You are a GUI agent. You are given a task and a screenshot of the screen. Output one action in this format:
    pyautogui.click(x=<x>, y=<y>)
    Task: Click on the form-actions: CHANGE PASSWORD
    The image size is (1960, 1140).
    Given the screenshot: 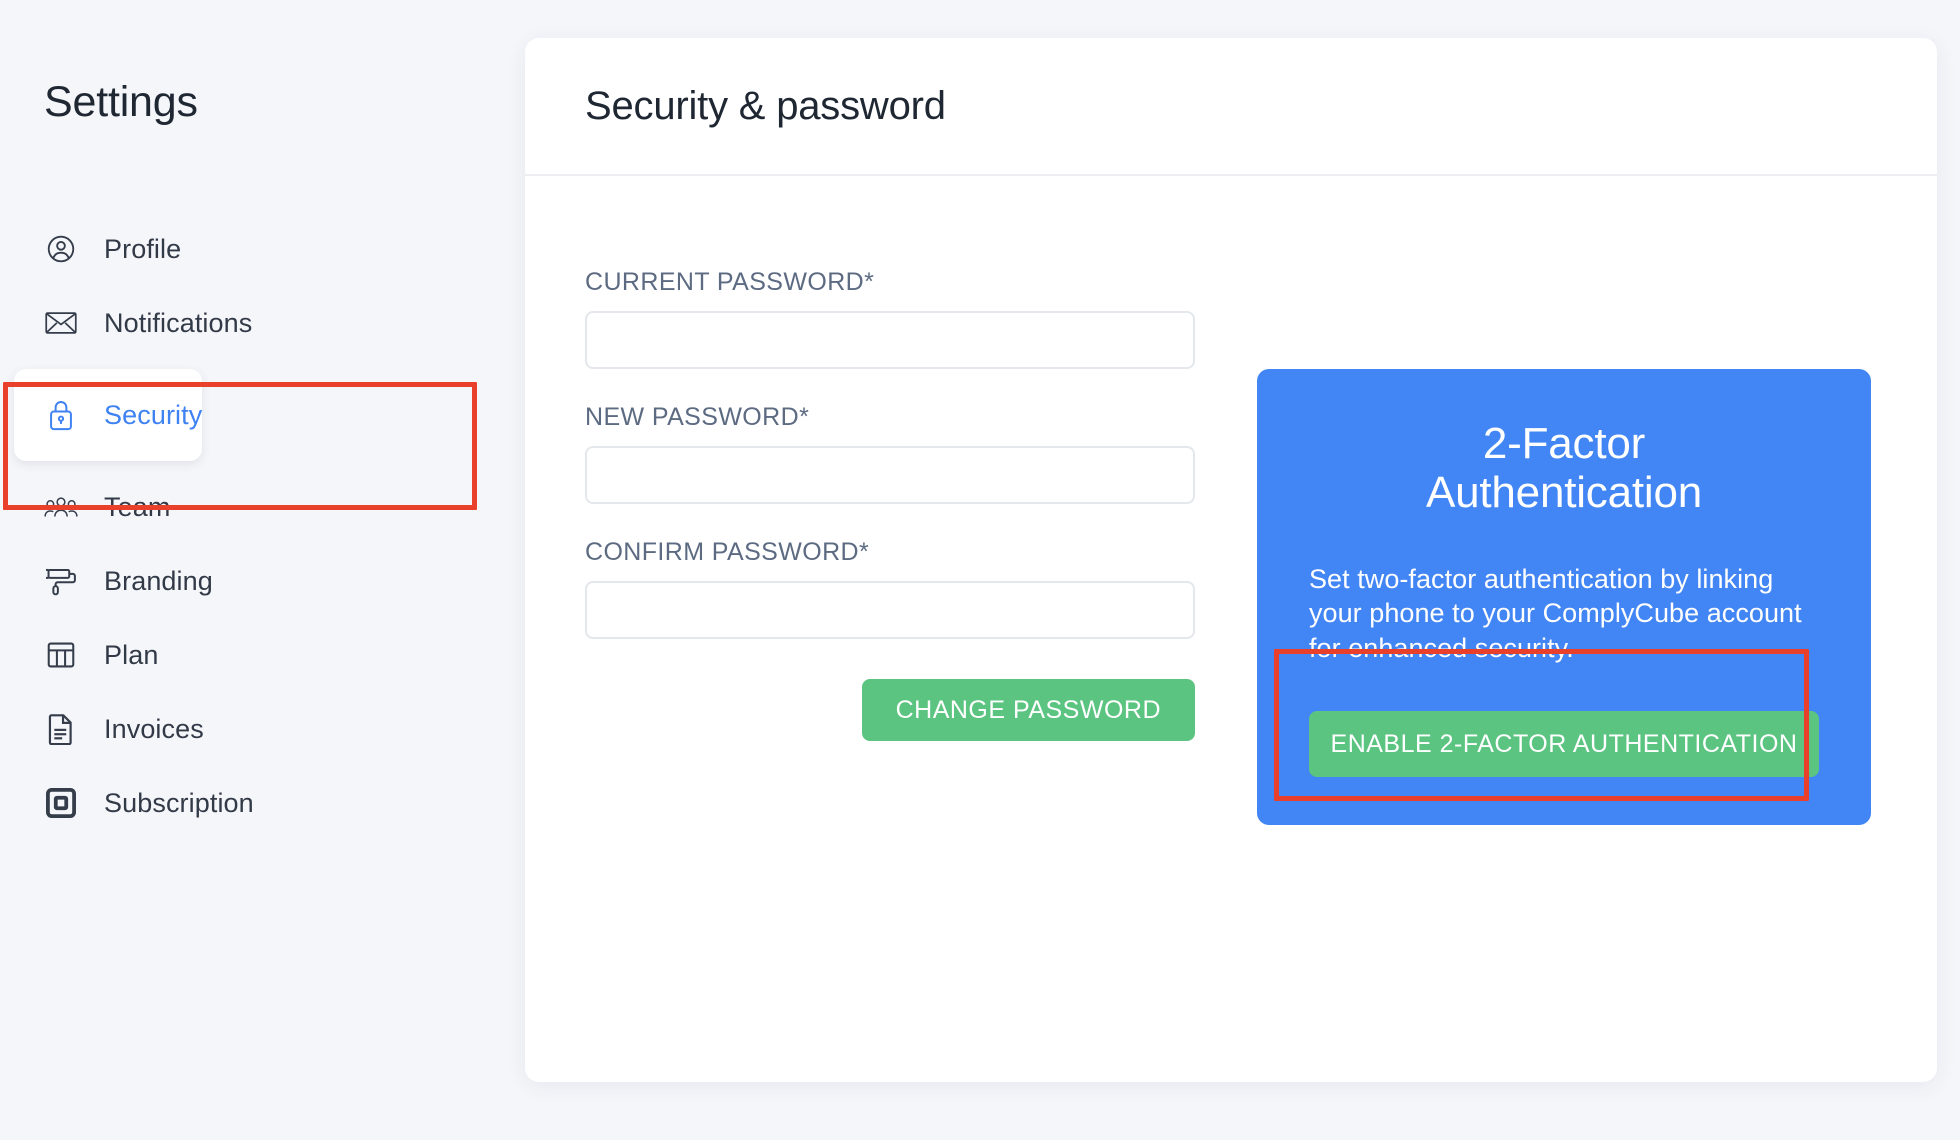 What is the action you would take?
    pyautogui.click(x=890, y=710)
    